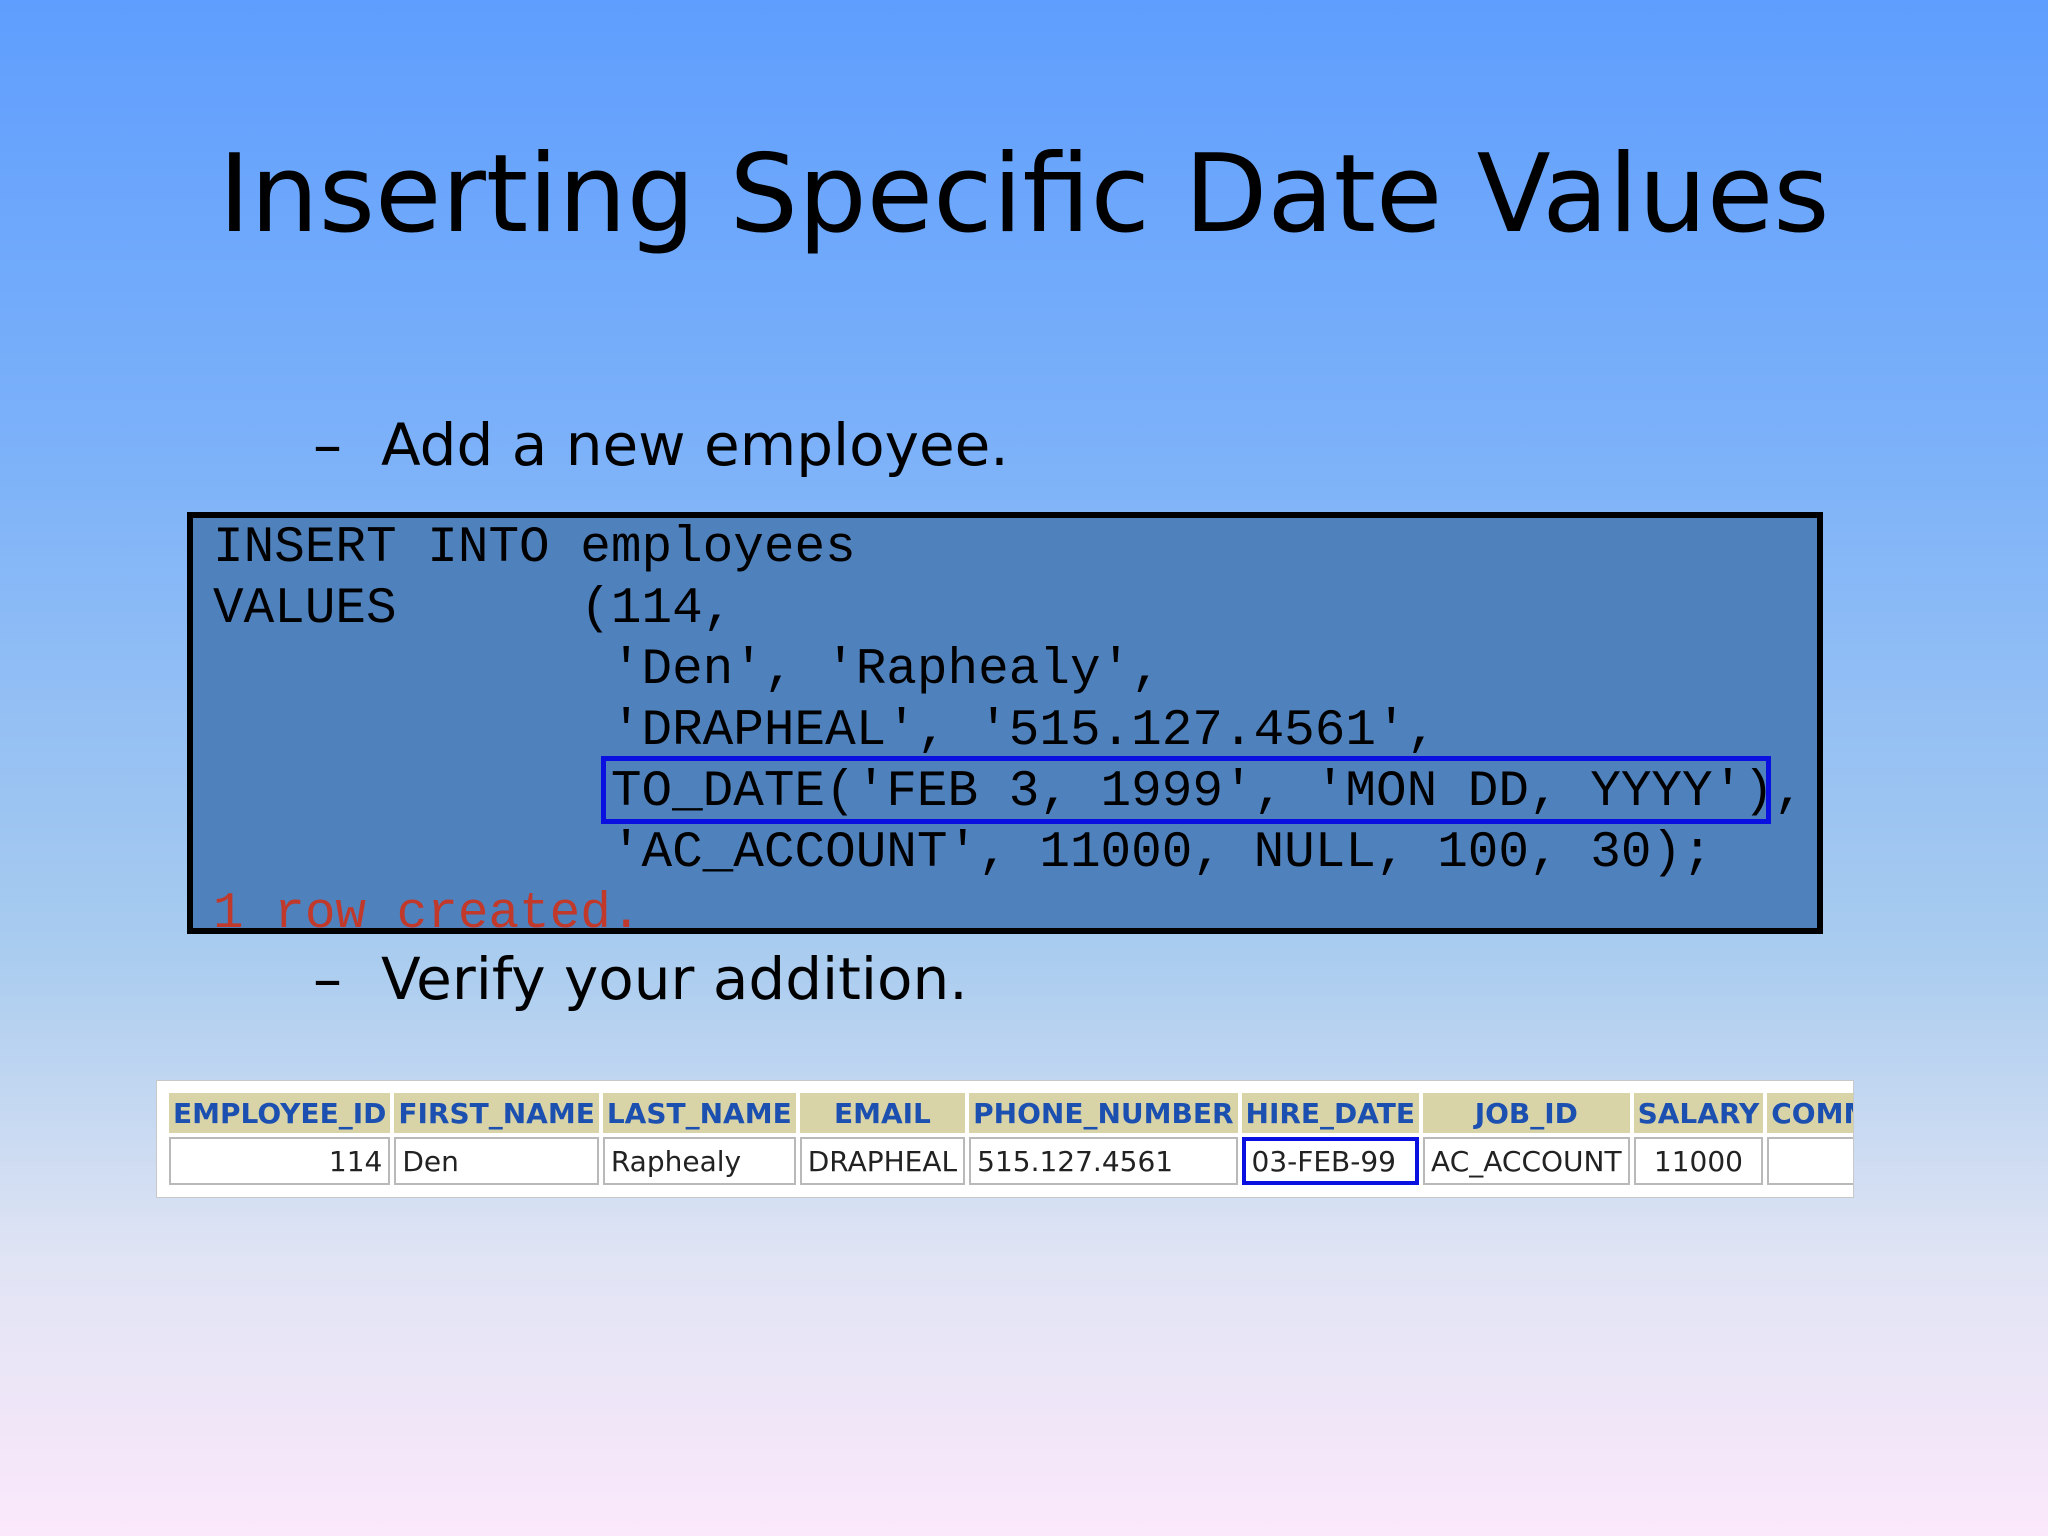  What do you see at coordinates (699, 1113) in the screenshot?
I see `column-header-last-name: LAST_NAME` at bounding box center [699, 1113].